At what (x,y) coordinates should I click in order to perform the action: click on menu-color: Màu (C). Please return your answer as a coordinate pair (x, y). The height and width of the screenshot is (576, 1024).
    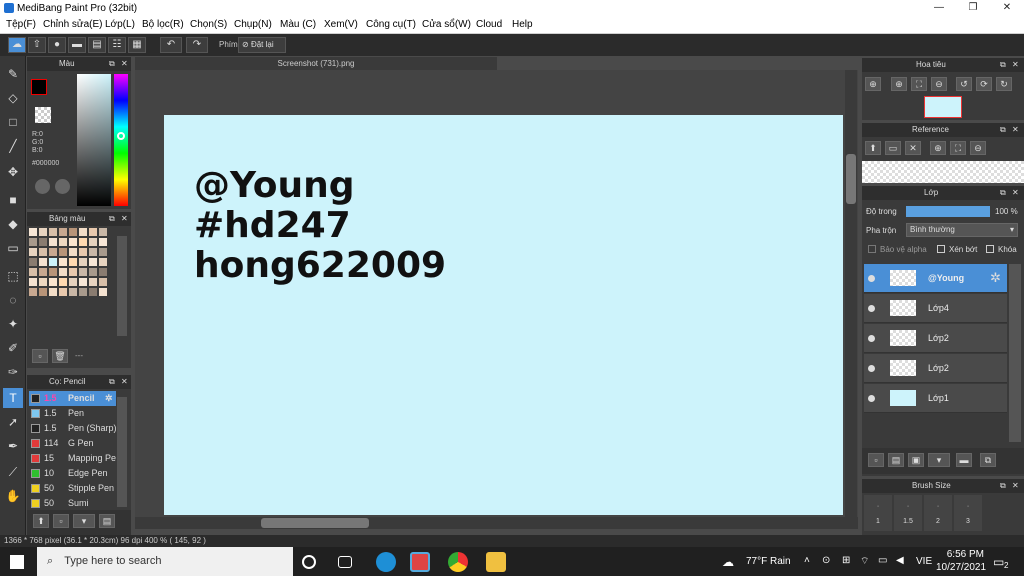
    Looking at the image, I should click on (298, 24).